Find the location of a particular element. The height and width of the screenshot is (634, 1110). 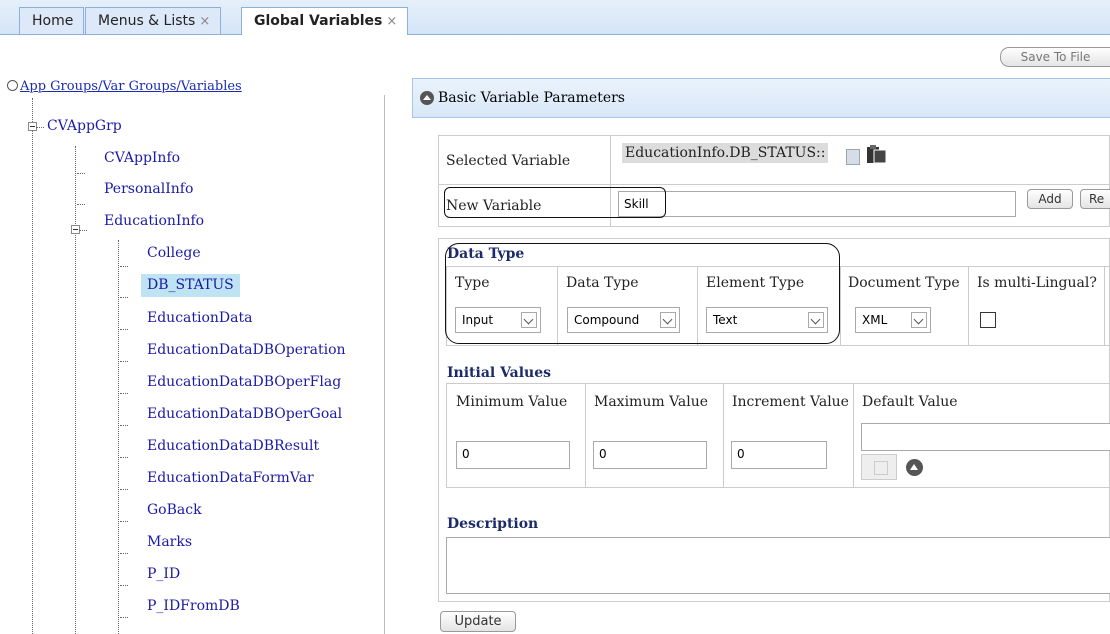

add-button: Add is located at coordinates (1050, 199).